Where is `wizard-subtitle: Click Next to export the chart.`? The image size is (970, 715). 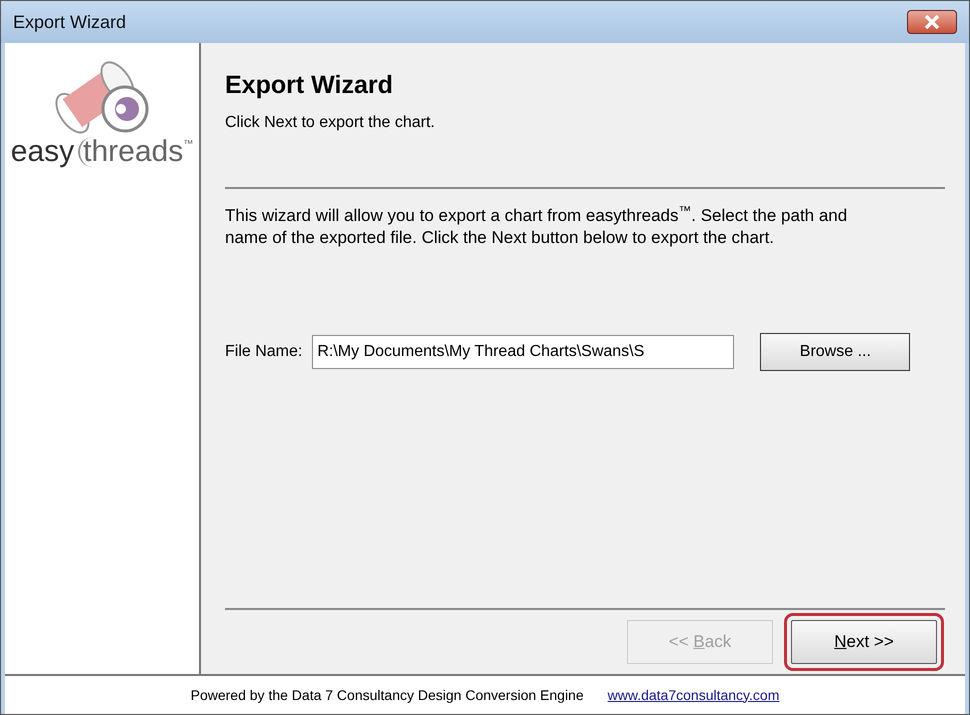 wizard-subtitle: Click Next to export the chart. is located at coordinates (330, 122).